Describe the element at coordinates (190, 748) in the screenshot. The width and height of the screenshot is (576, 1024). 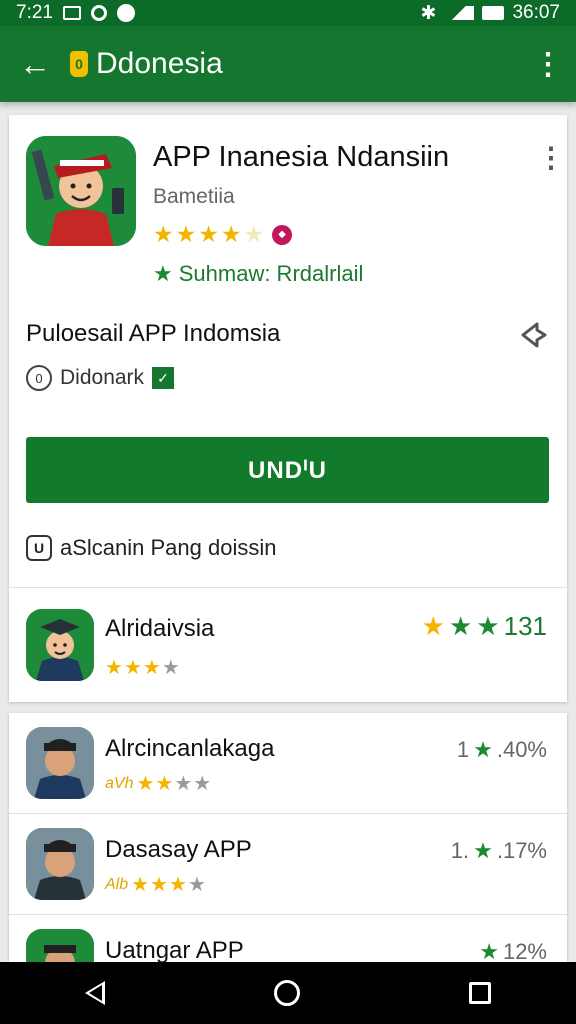
I see `list-item-name: Alrcincanlakaga` at that location.